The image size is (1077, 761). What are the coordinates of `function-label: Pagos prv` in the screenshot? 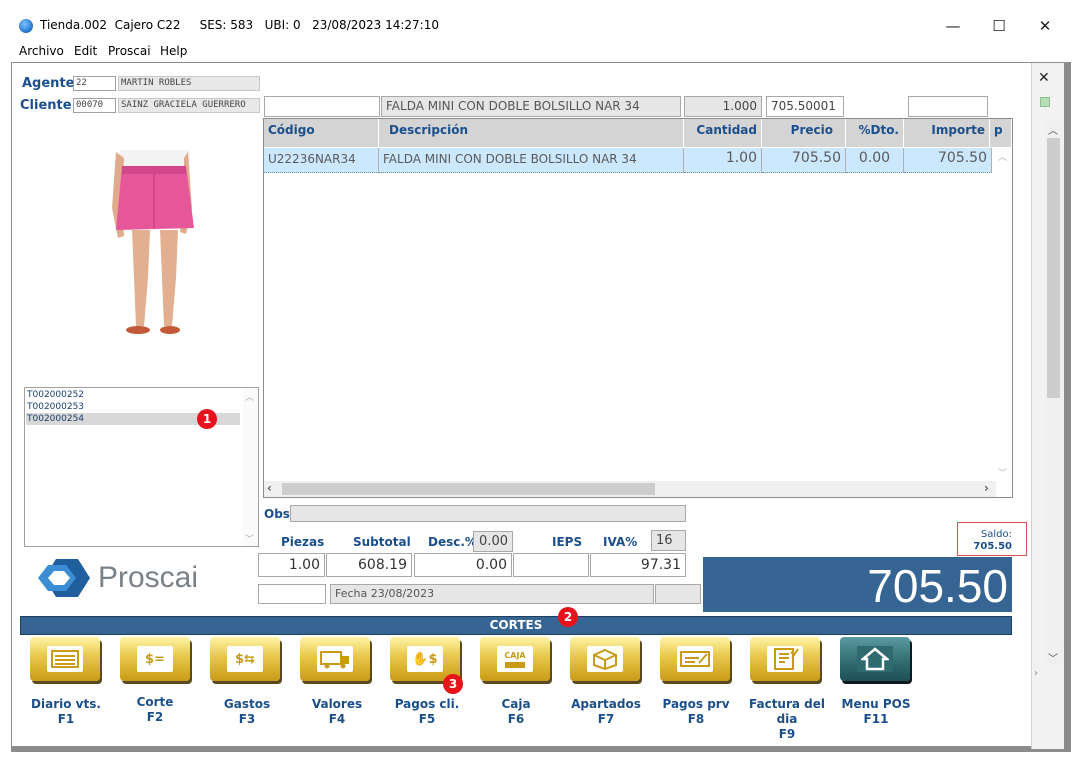 It's located at (696, 704).